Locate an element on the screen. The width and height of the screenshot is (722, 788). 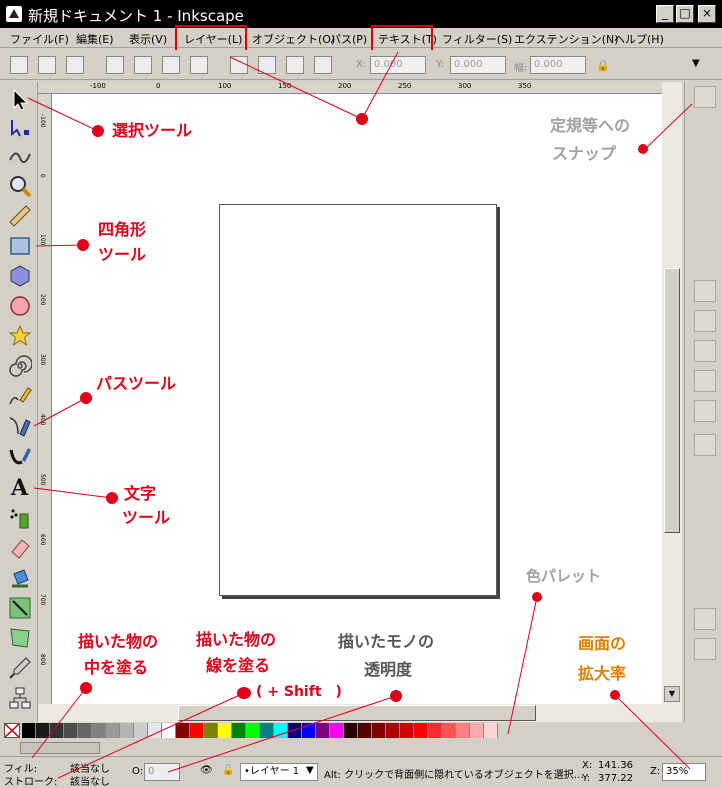
paint-bucket-tool-icon is located at coordinates (20, 578).